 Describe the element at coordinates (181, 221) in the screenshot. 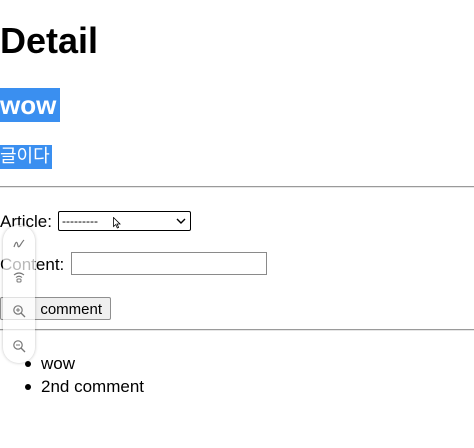

I see `chevron-down-icon` at that location.